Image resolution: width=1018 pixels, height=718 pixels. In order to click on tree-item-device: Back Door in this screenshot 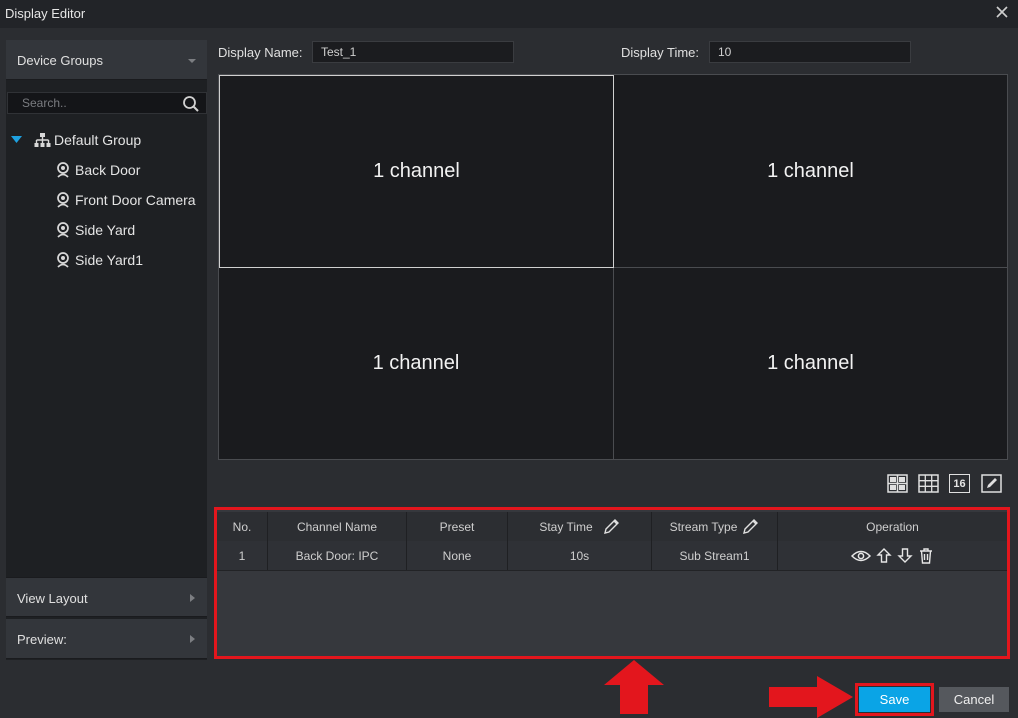, I will do `click(98, 170)`.